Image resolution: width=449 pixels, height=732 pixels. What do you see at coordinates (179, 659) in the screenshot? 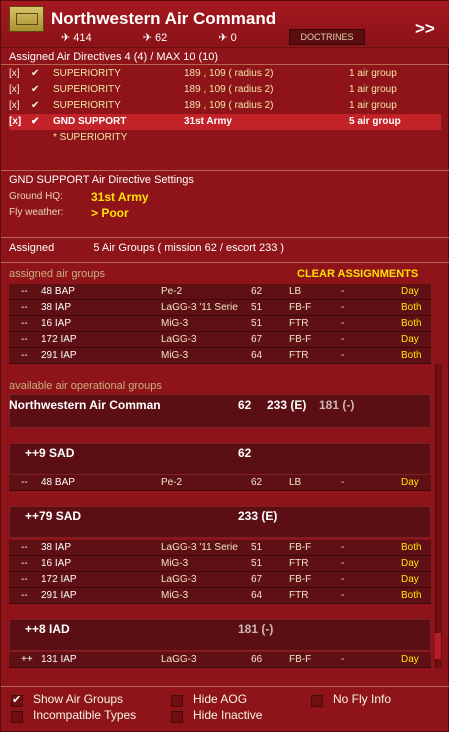
I see `row-type: LaGG-3` at bounding box center [179, 659].